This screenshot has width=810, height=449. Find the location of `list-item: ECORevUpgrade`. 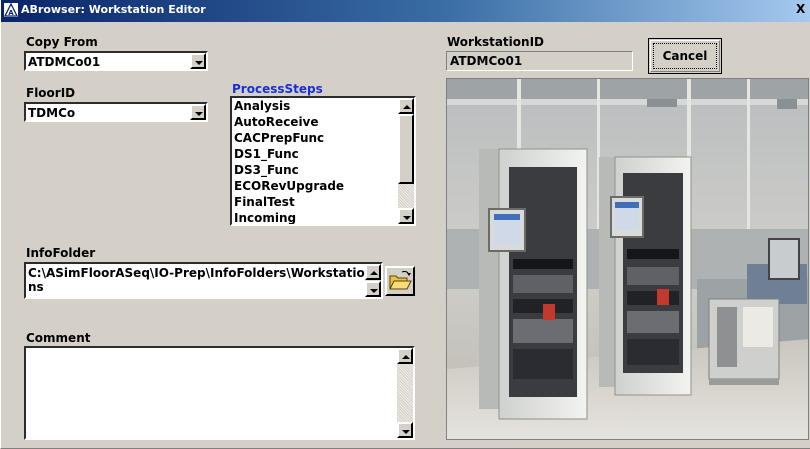

list-item: ECORevUpgrade is located at coordinates (323, 186).